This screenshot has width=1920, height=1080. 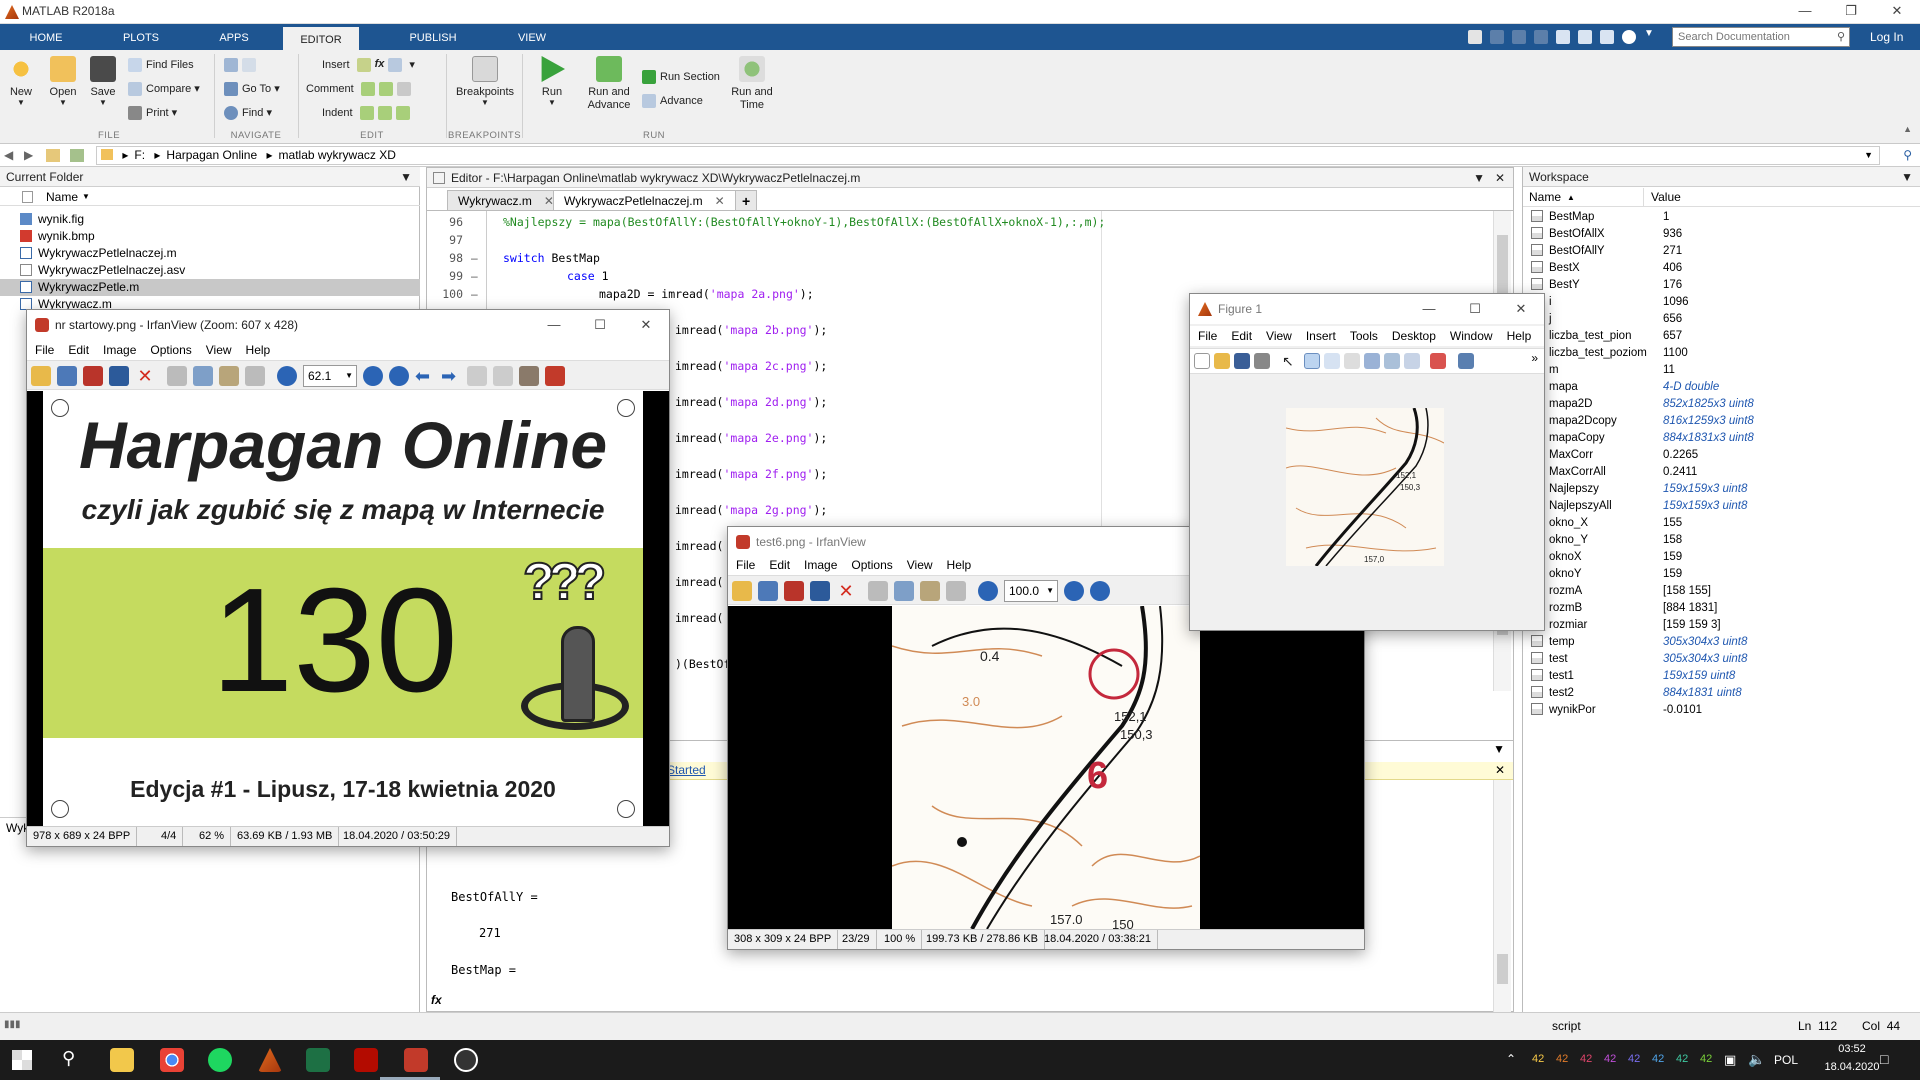 What do you see at coordinates (1868, 155) in the screenshot?
I see `chevron-down-icon: ▼` at bounding box center [1868, 155].